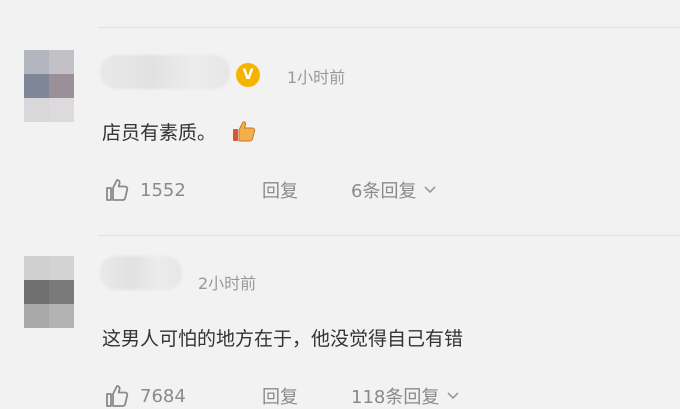  I want to click on comment-time: 2小时前, so click(227, 283).